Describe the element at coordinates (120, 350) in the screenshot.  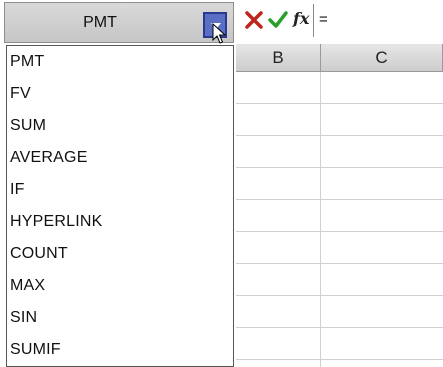
I see `function-item-sumif: SUMIF` at that location.